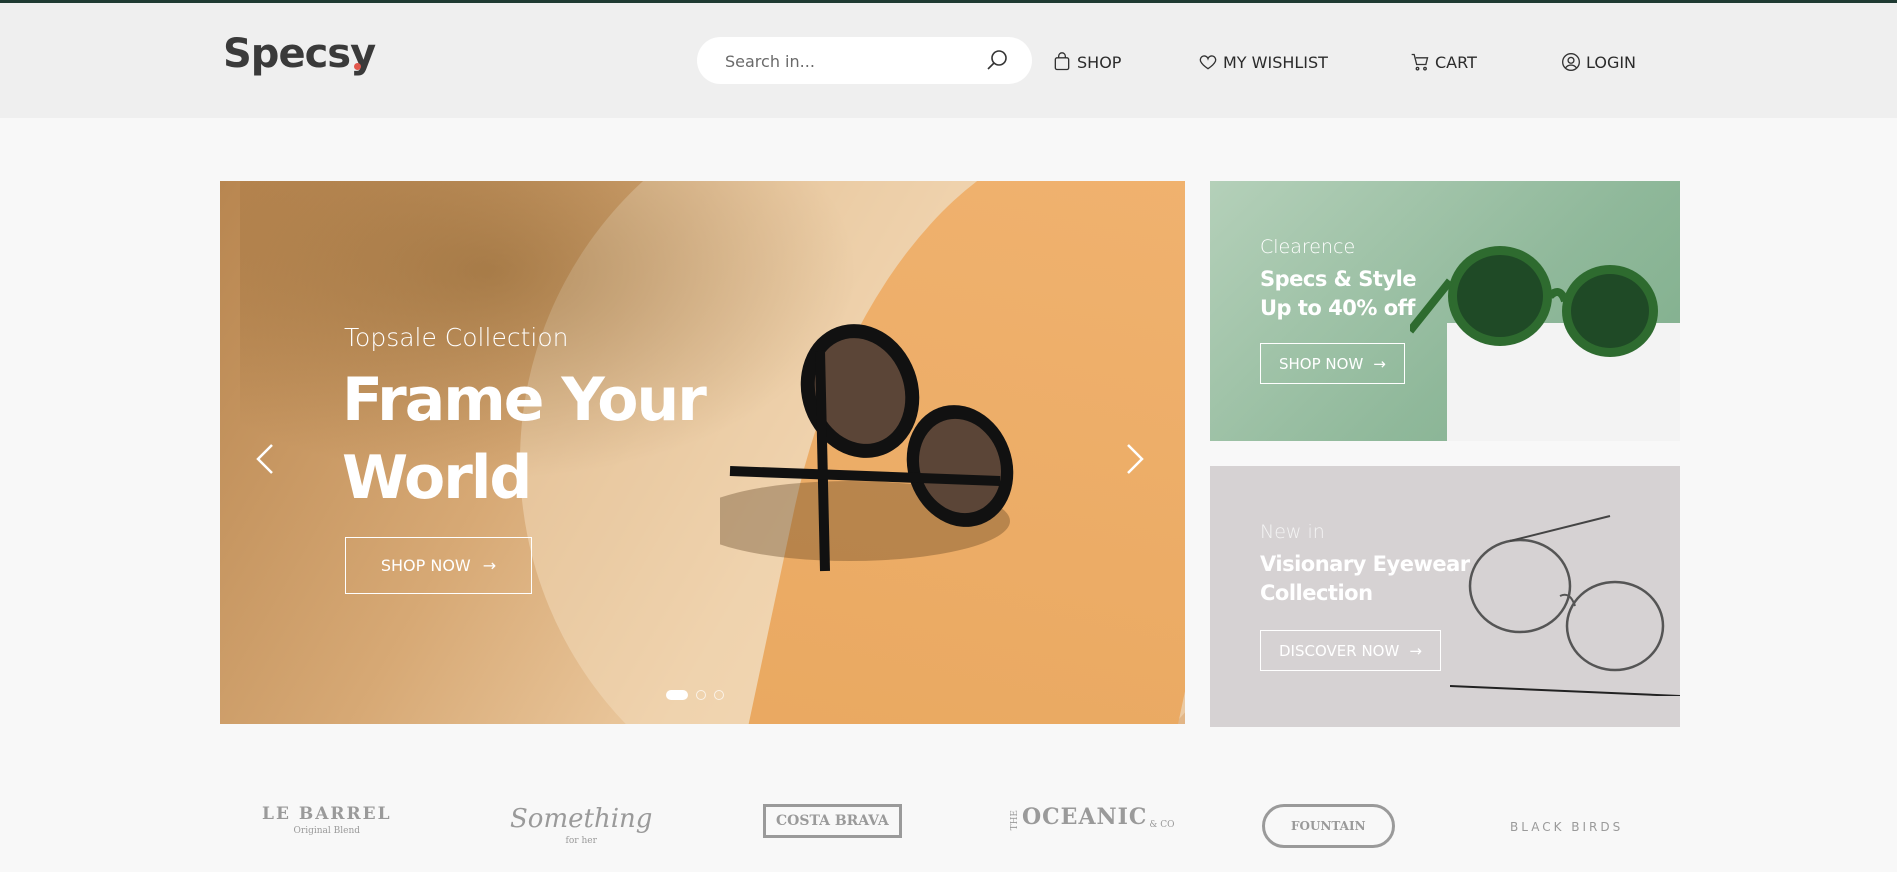 Image resolution: width=1897 pixels, height=872 pixels. Describe the element at coordinates (1135, 459) in the screenshot. I see `carousel-next-icon` at that location.